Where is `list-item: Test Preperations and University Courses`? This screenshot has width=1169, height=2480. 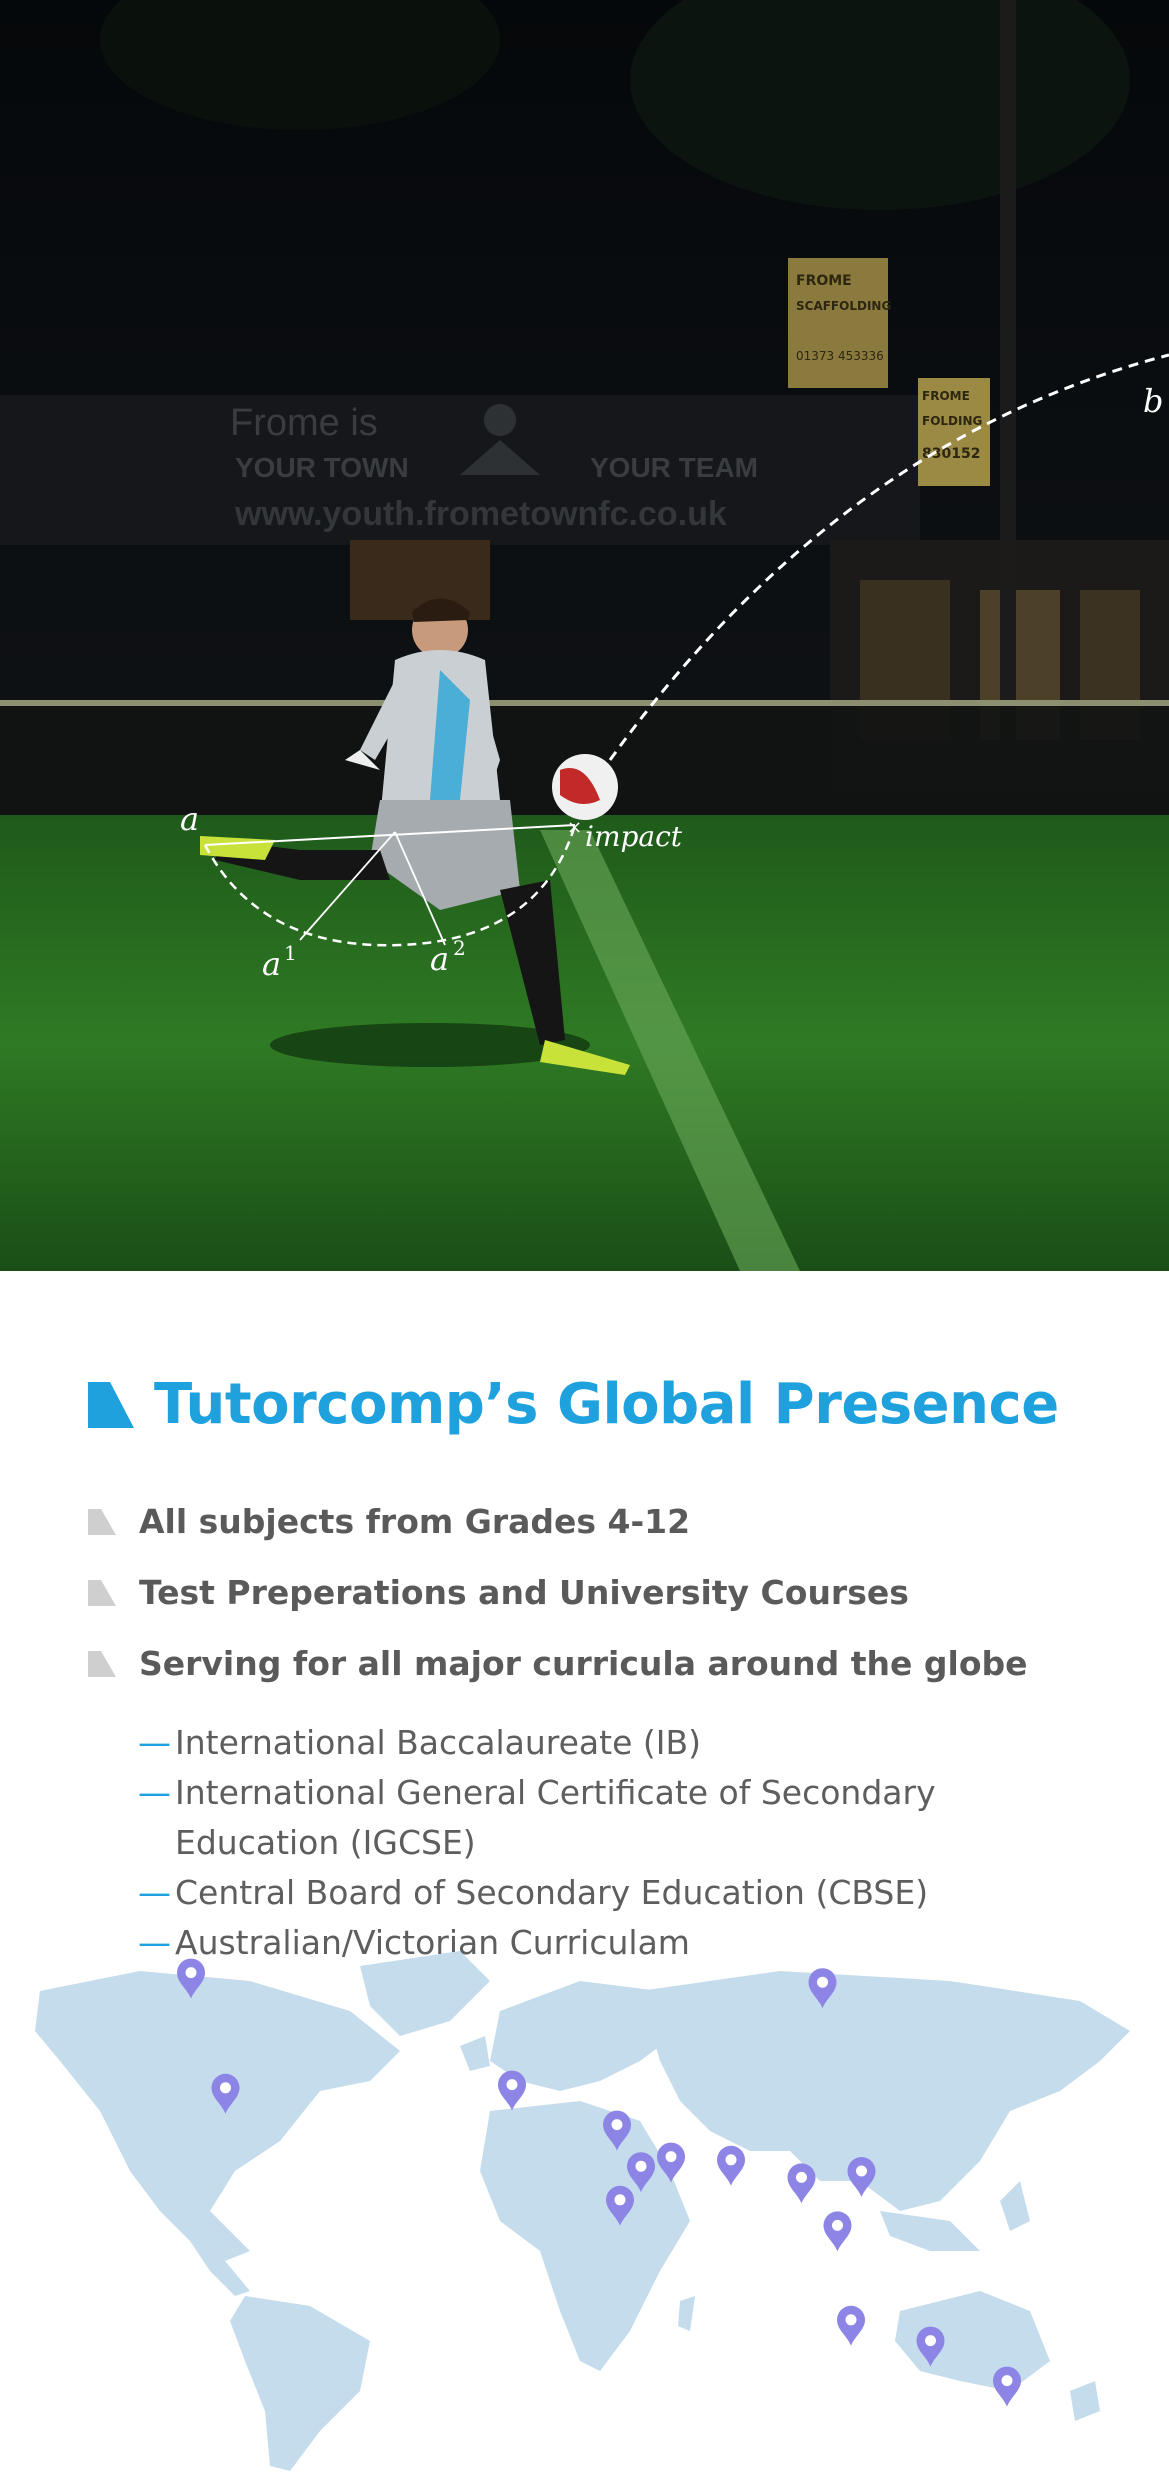
list-item: Test Preperations and University Courses is located at coordinates (608, 1592).